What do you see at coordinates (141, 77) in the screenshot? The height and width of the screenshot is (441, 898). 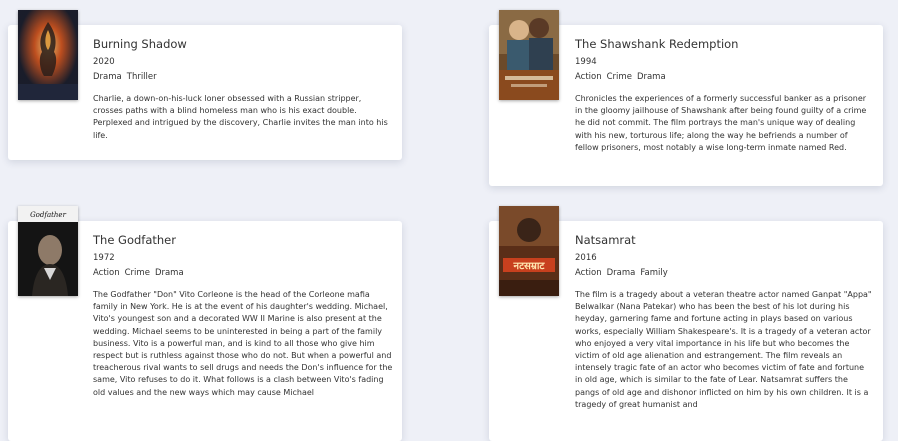 I see `genre-tag: Thriller` at bounding box center [141, 77].